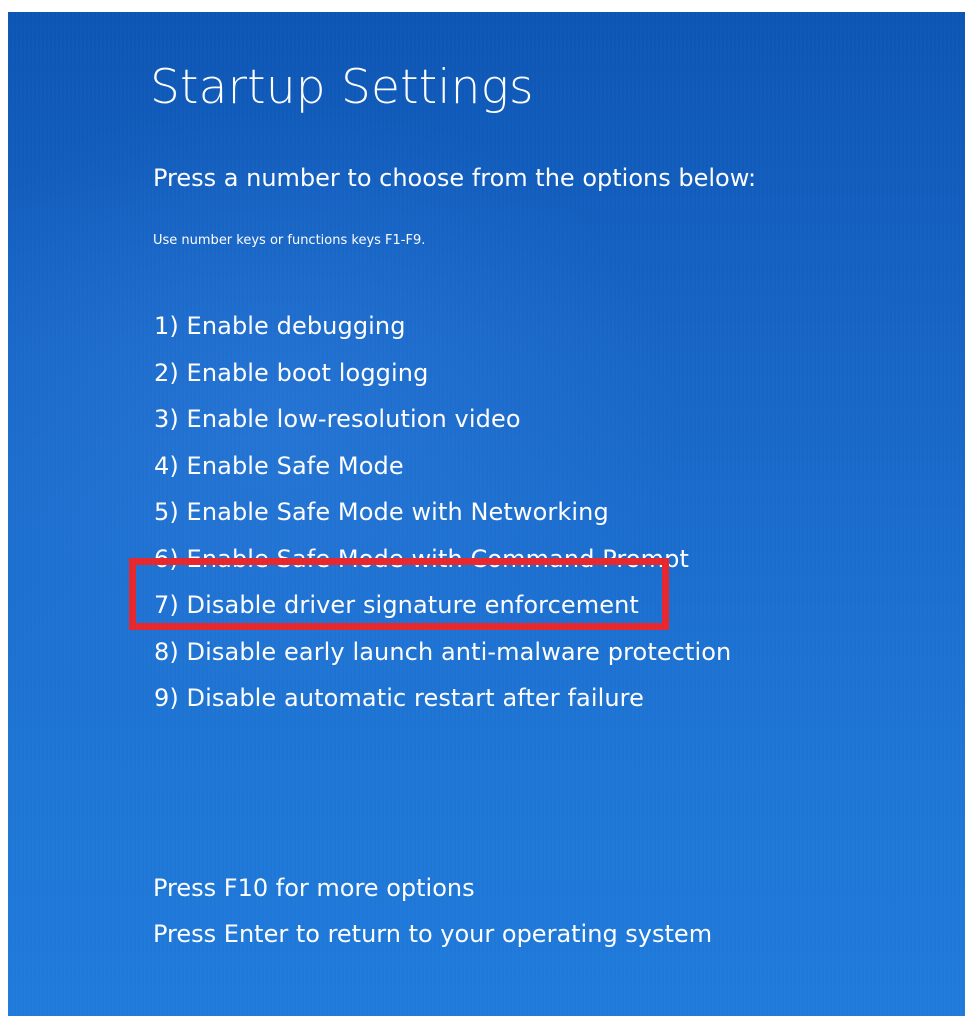 Image resolution: width=971 pixels, height=1018 pixels. What do you see at coordinates (442, 333) in the screenshot?
I see `option-enable-debugging: 1) Enable debugging` at bounding box center [442, 333].